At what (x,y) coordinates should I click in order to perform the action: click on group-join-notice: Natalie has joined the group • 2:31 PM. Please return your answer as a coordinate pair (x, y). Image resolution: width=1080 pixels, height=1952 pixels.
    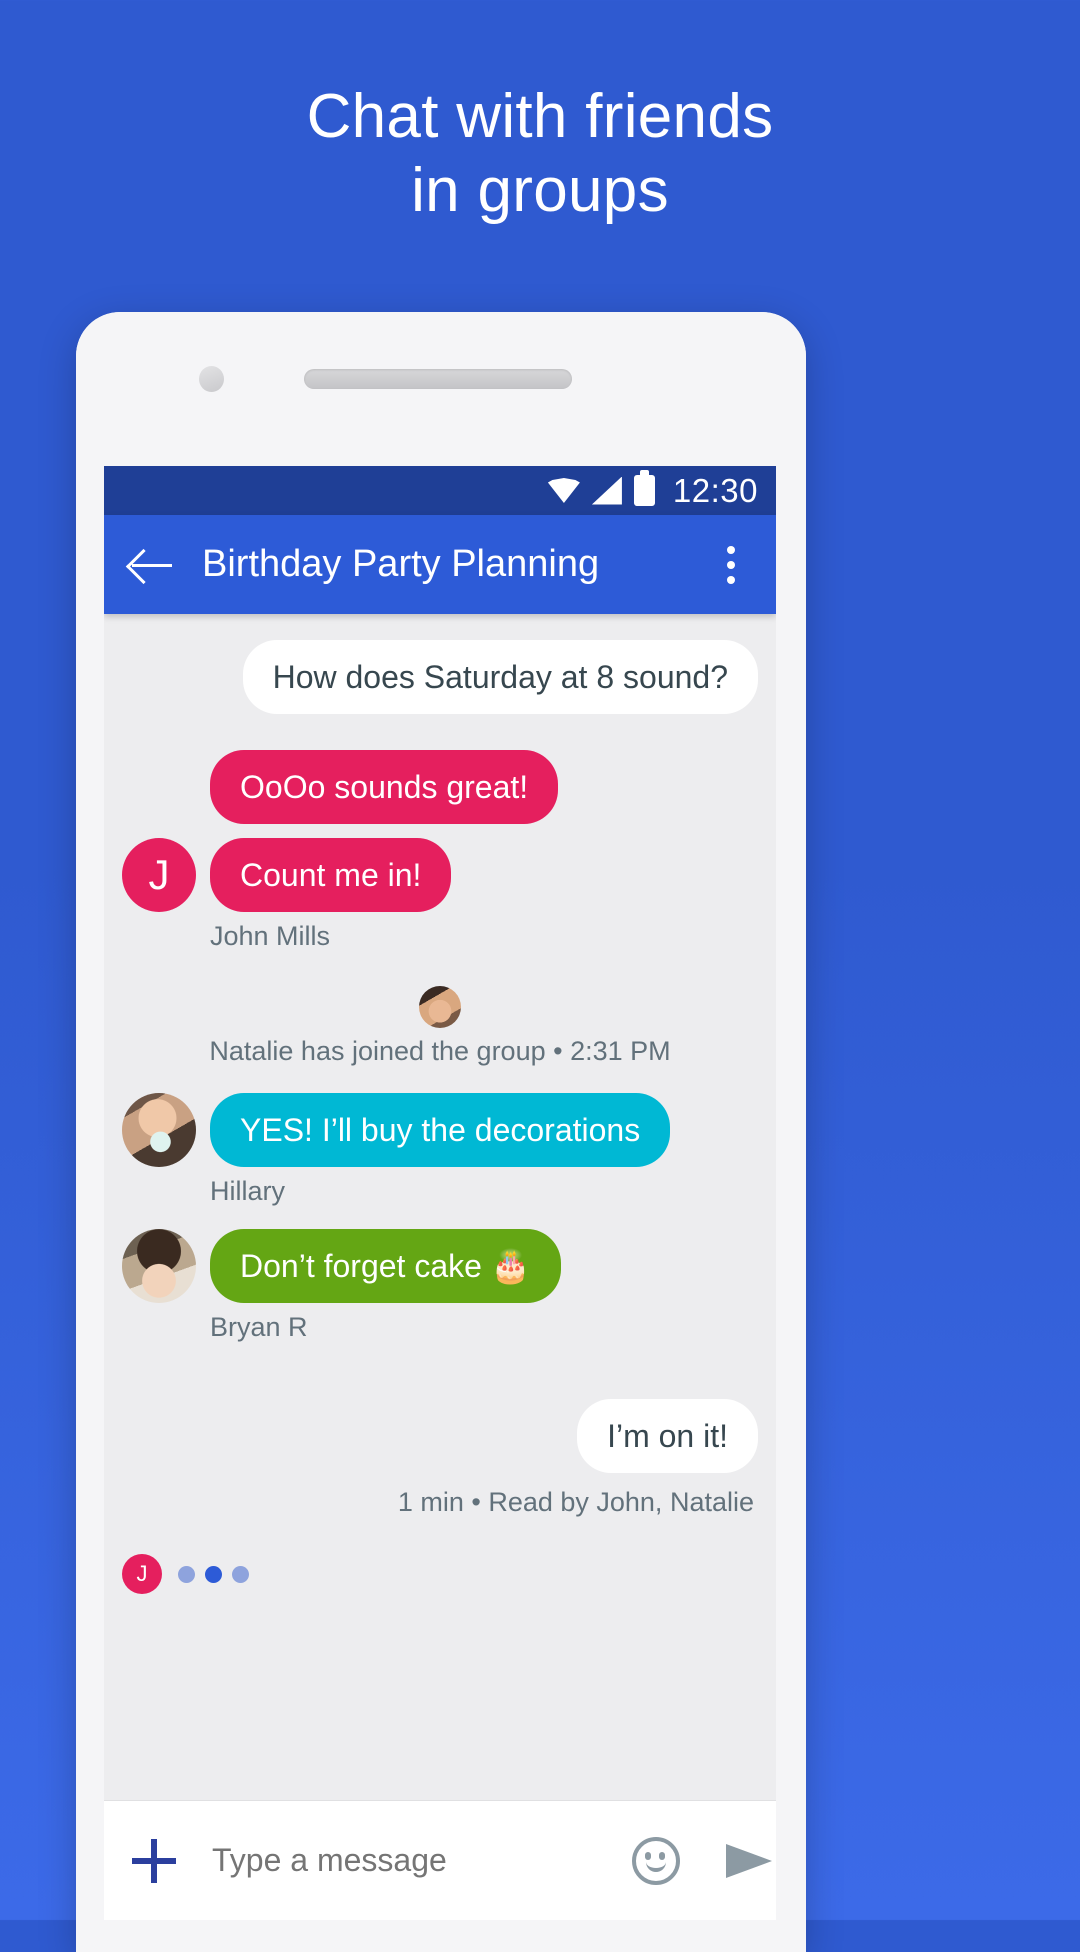
    Looking at the image, I should click on (440, 1026).